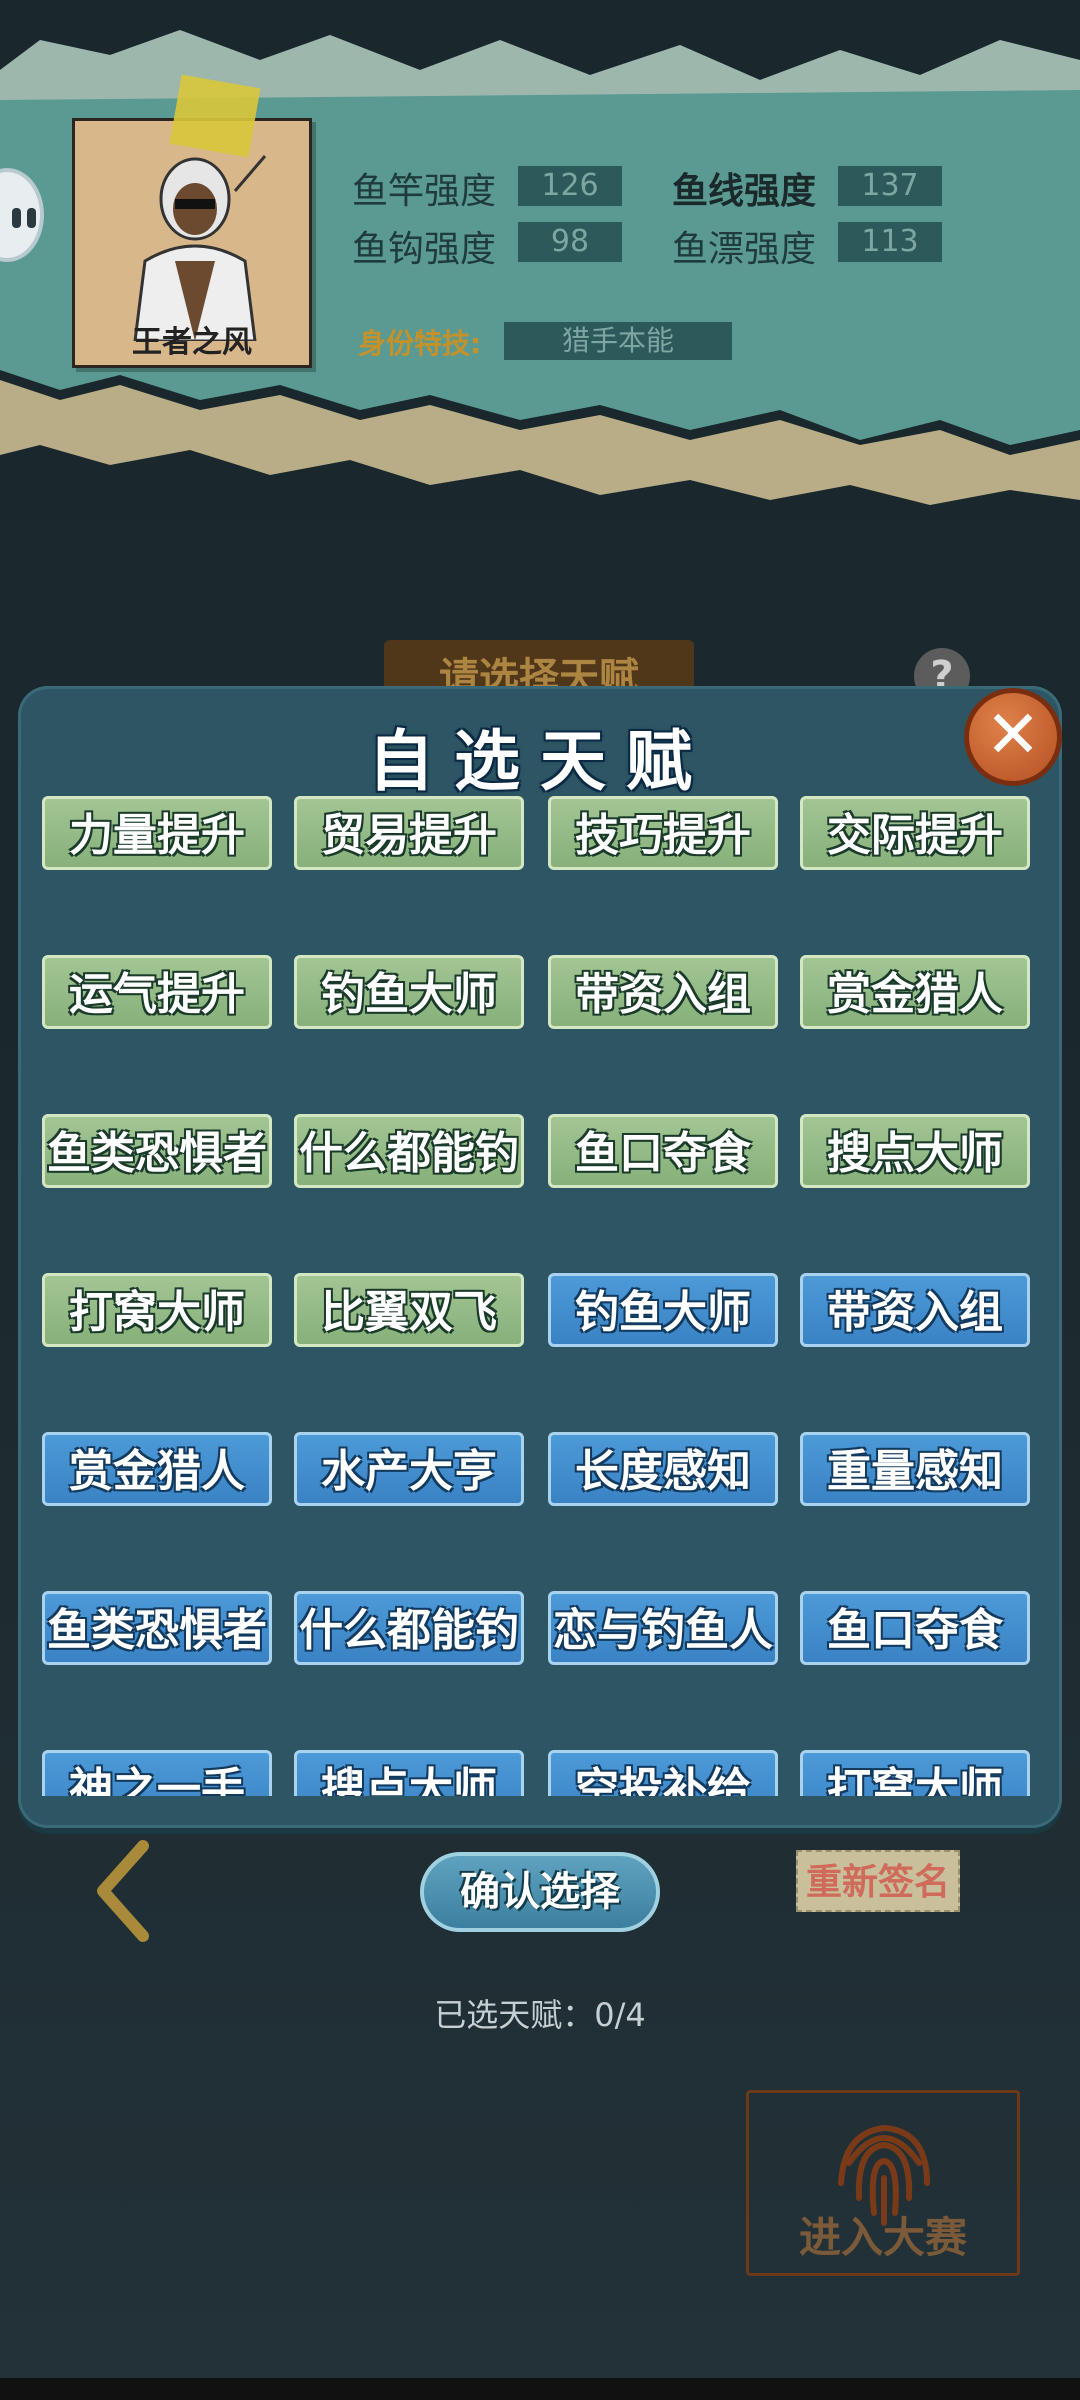  Describe the element at coordinates (215, 116) in the screenshot. I see `tape-decoration` at that location.